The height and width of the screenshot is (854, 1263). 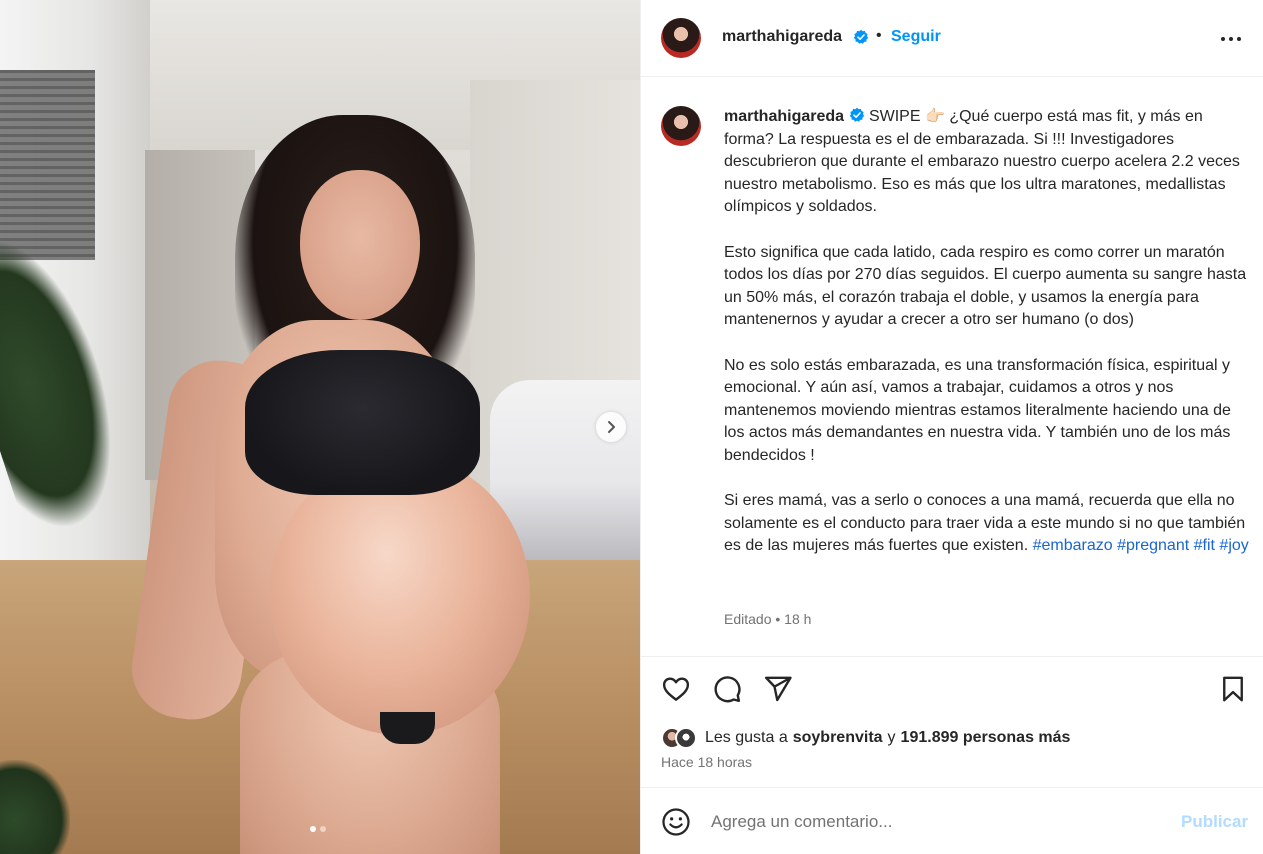 I want to click on likes-prefix: Les gusta a, so click(x=746, y=737).